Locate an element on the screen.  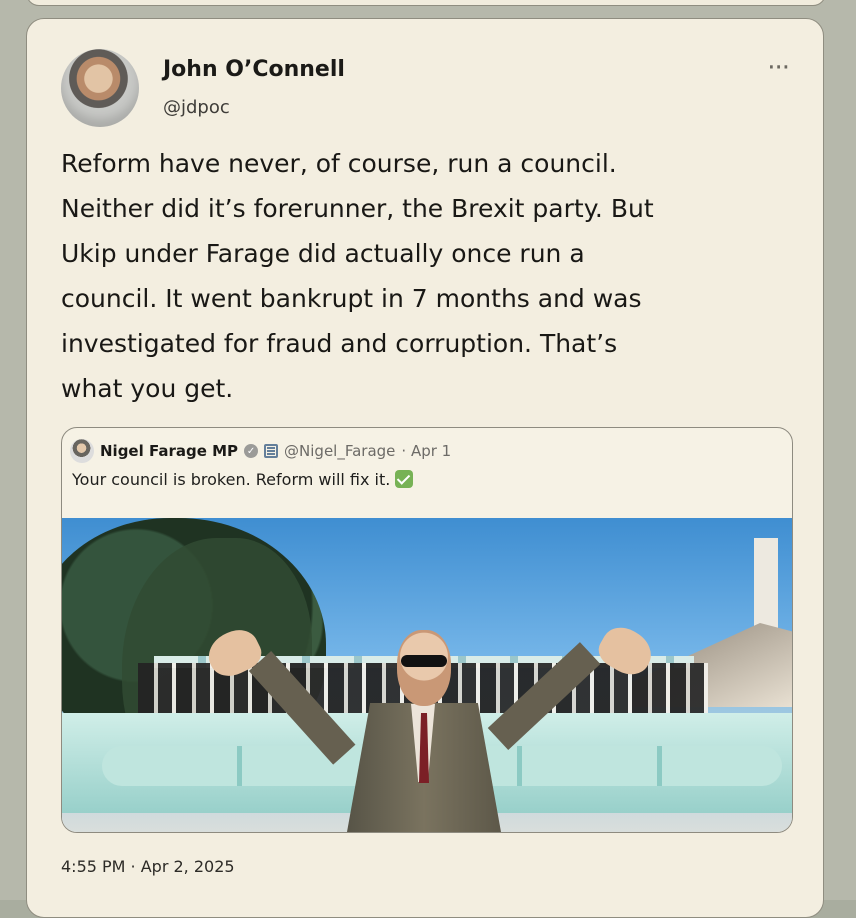
man-in-suit is located at coordinates (424, 731).